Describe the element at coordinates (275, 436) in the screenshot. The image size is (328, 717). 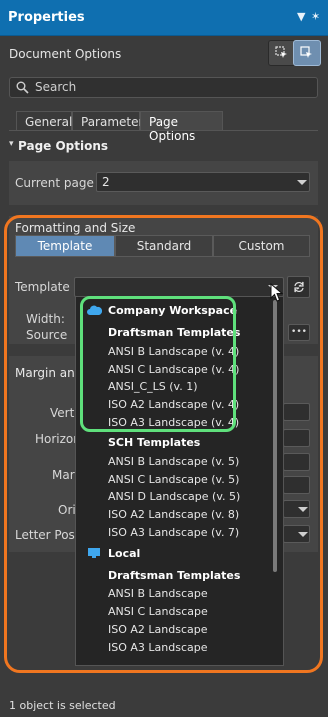
I see `dropdown-scrollbar` at that location.